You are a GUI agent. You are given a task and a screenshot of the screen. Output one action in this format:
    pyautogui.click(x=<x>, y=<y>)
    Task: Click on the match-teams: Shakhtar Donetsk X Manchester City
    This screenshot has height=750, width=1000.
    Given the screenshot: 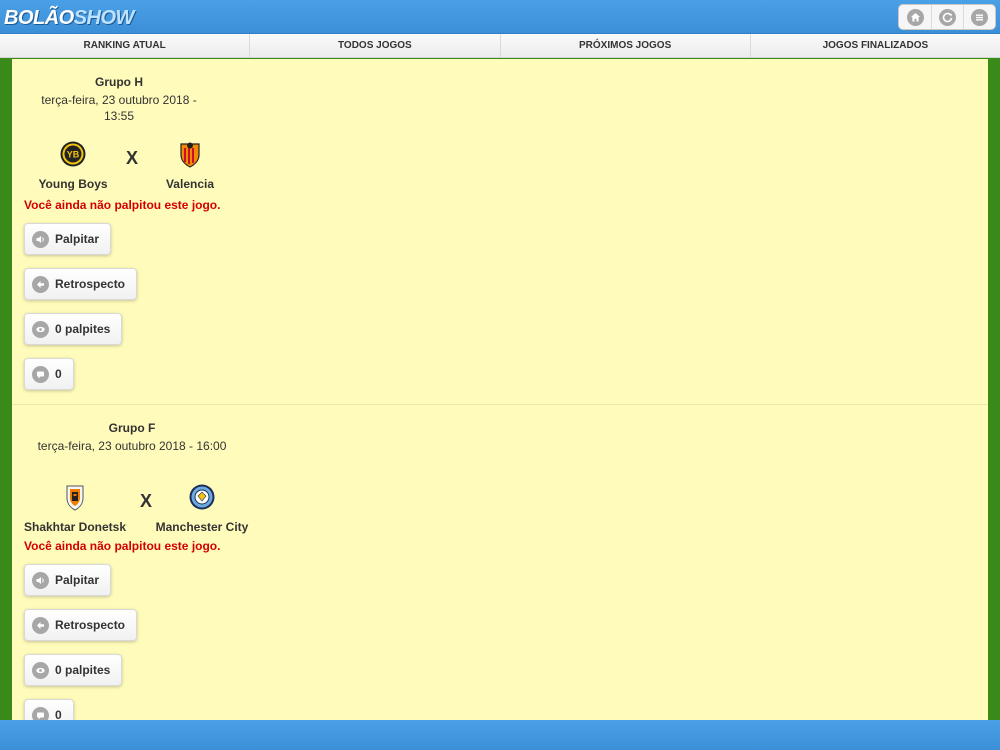 What is the action you would take?
    pyautogui.click(x=134, y=499)
    